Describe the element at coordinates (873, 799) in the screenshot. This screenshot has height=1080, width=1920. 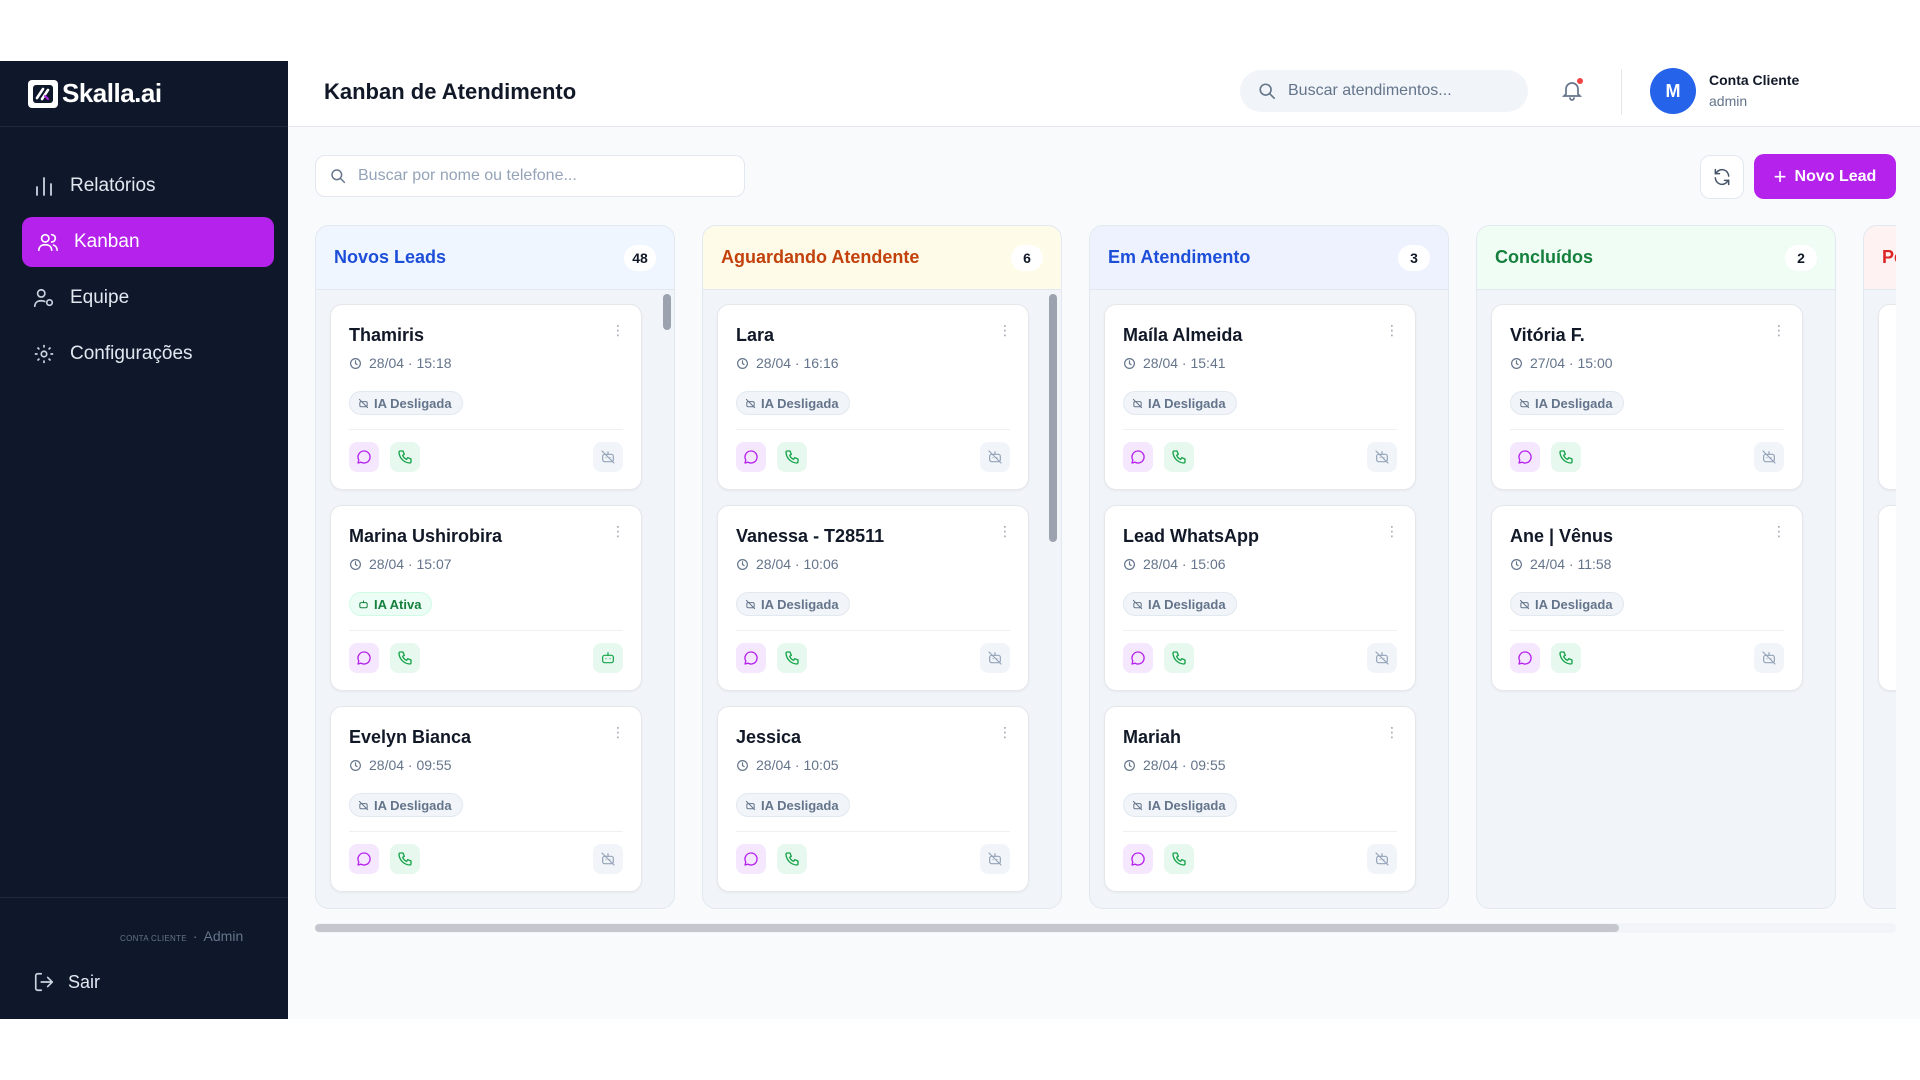
I see `lead-card: Jessica ⋮ 28/04 · 10:05 IA Desligada` at that location.